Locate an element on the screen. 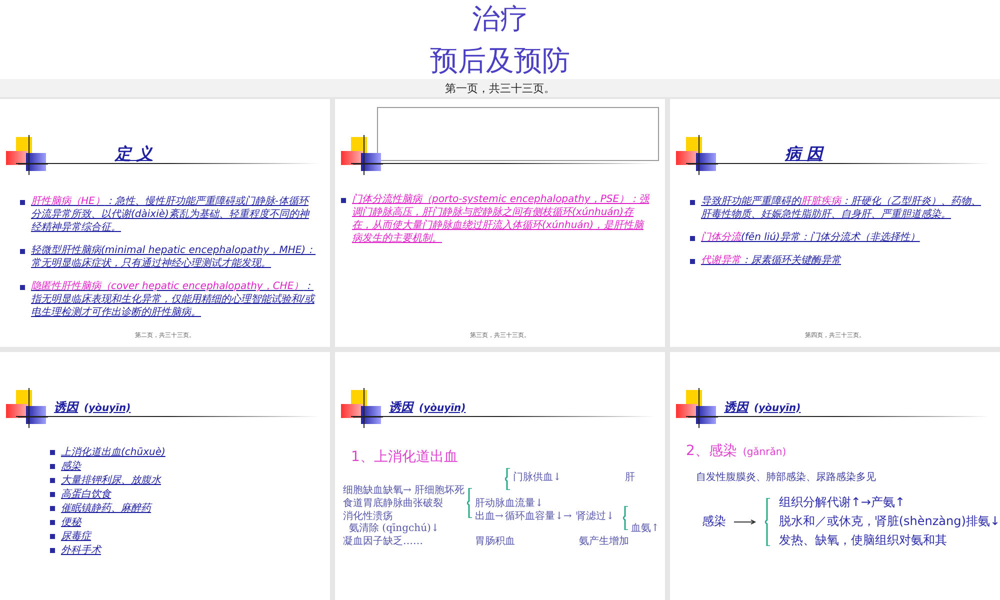 Image resolution: width=1000 pixels, height=600 pixels. bullet-text: 门体分流性脑病（porto-systemic encephalopathy，PSE）：强调门静脉高压，肝门静脉与腔静脉之间有侧枝循环(xúnhuán)存在，从而使大量门静脉血绕过肝流入体循环(xúnhuán)，是肝性脑病发生的主要机制。 is located at coordinates (501, 219).